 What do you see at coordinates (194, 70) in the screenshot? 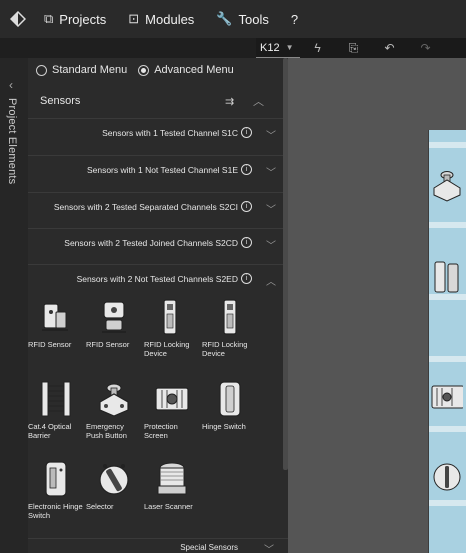
I see `radio-advanced-menu-label: Advanced Menu` at bounding box center [194, 70].